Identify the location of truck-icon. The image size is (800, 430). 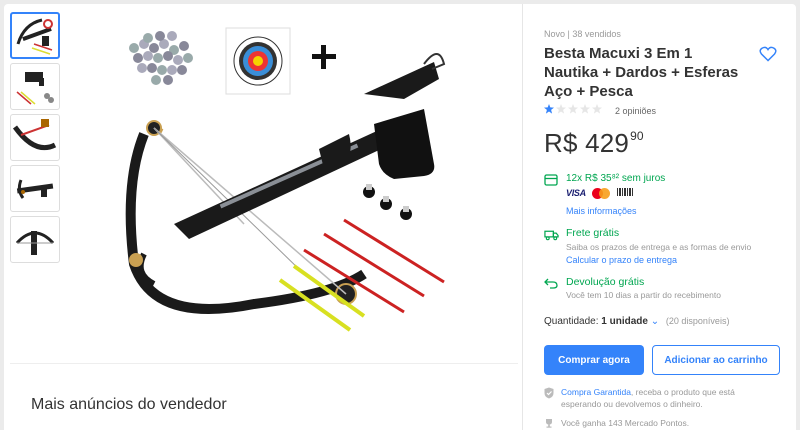
(551, 235).